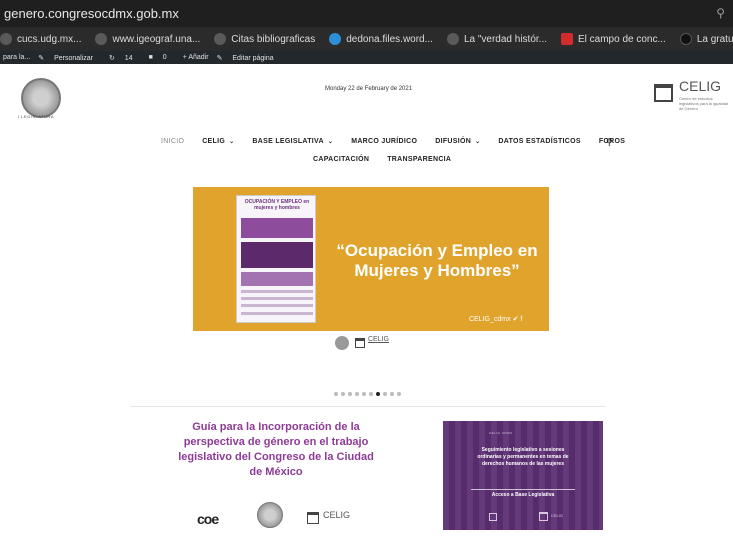  Describe the element at coordinates (277, 205) in the screenshot. I see `poster-title: OCUPACIÓN Y EMPLEO en mujeres y hombres` at that location.